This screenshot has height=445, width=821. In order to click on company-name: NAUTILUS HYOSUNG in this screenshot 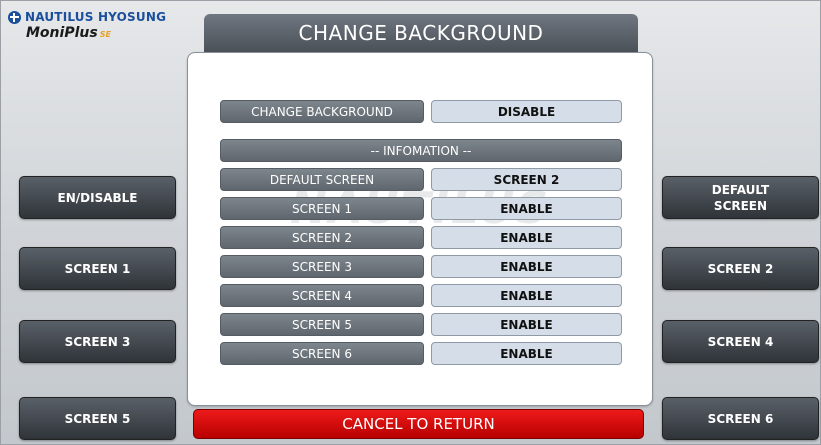, I will do `click(96, 17)`.